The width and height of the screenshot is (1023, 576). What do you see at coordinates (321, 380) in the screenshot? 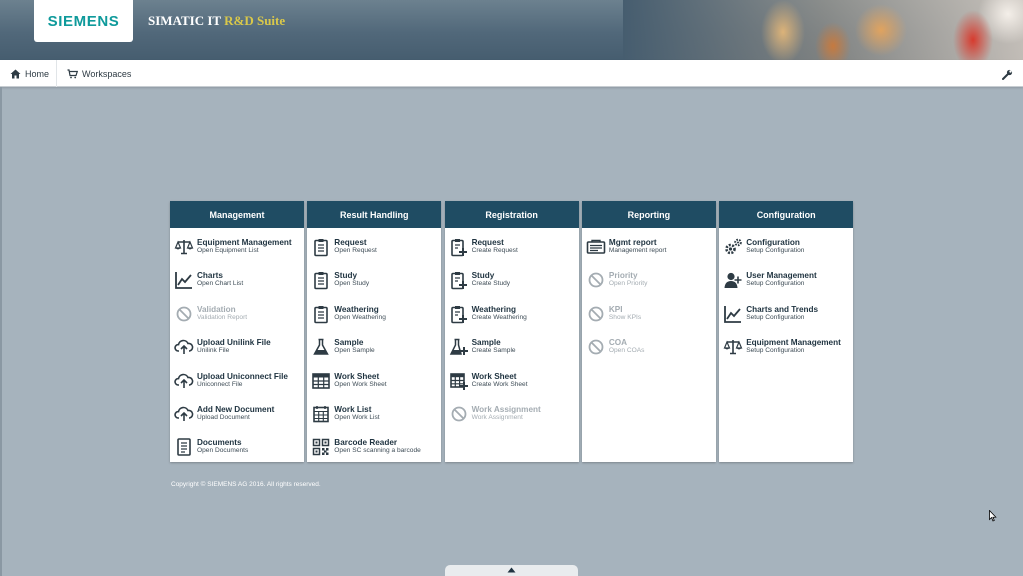
I see `table-icon` at bounding box center [321, 380].